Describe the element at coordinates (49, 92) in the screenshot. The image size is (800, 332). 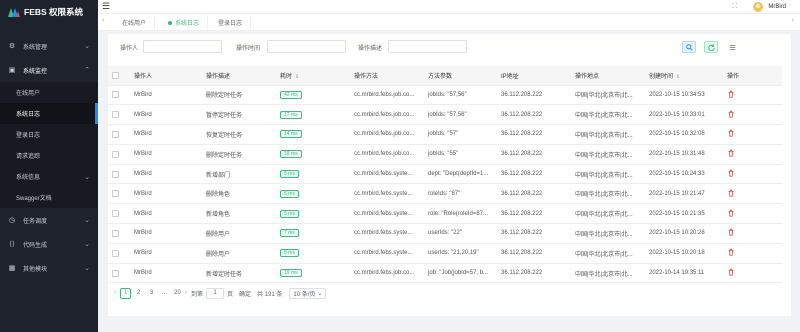
I see `sidebar-item-online-users: 在线用户` at that location.